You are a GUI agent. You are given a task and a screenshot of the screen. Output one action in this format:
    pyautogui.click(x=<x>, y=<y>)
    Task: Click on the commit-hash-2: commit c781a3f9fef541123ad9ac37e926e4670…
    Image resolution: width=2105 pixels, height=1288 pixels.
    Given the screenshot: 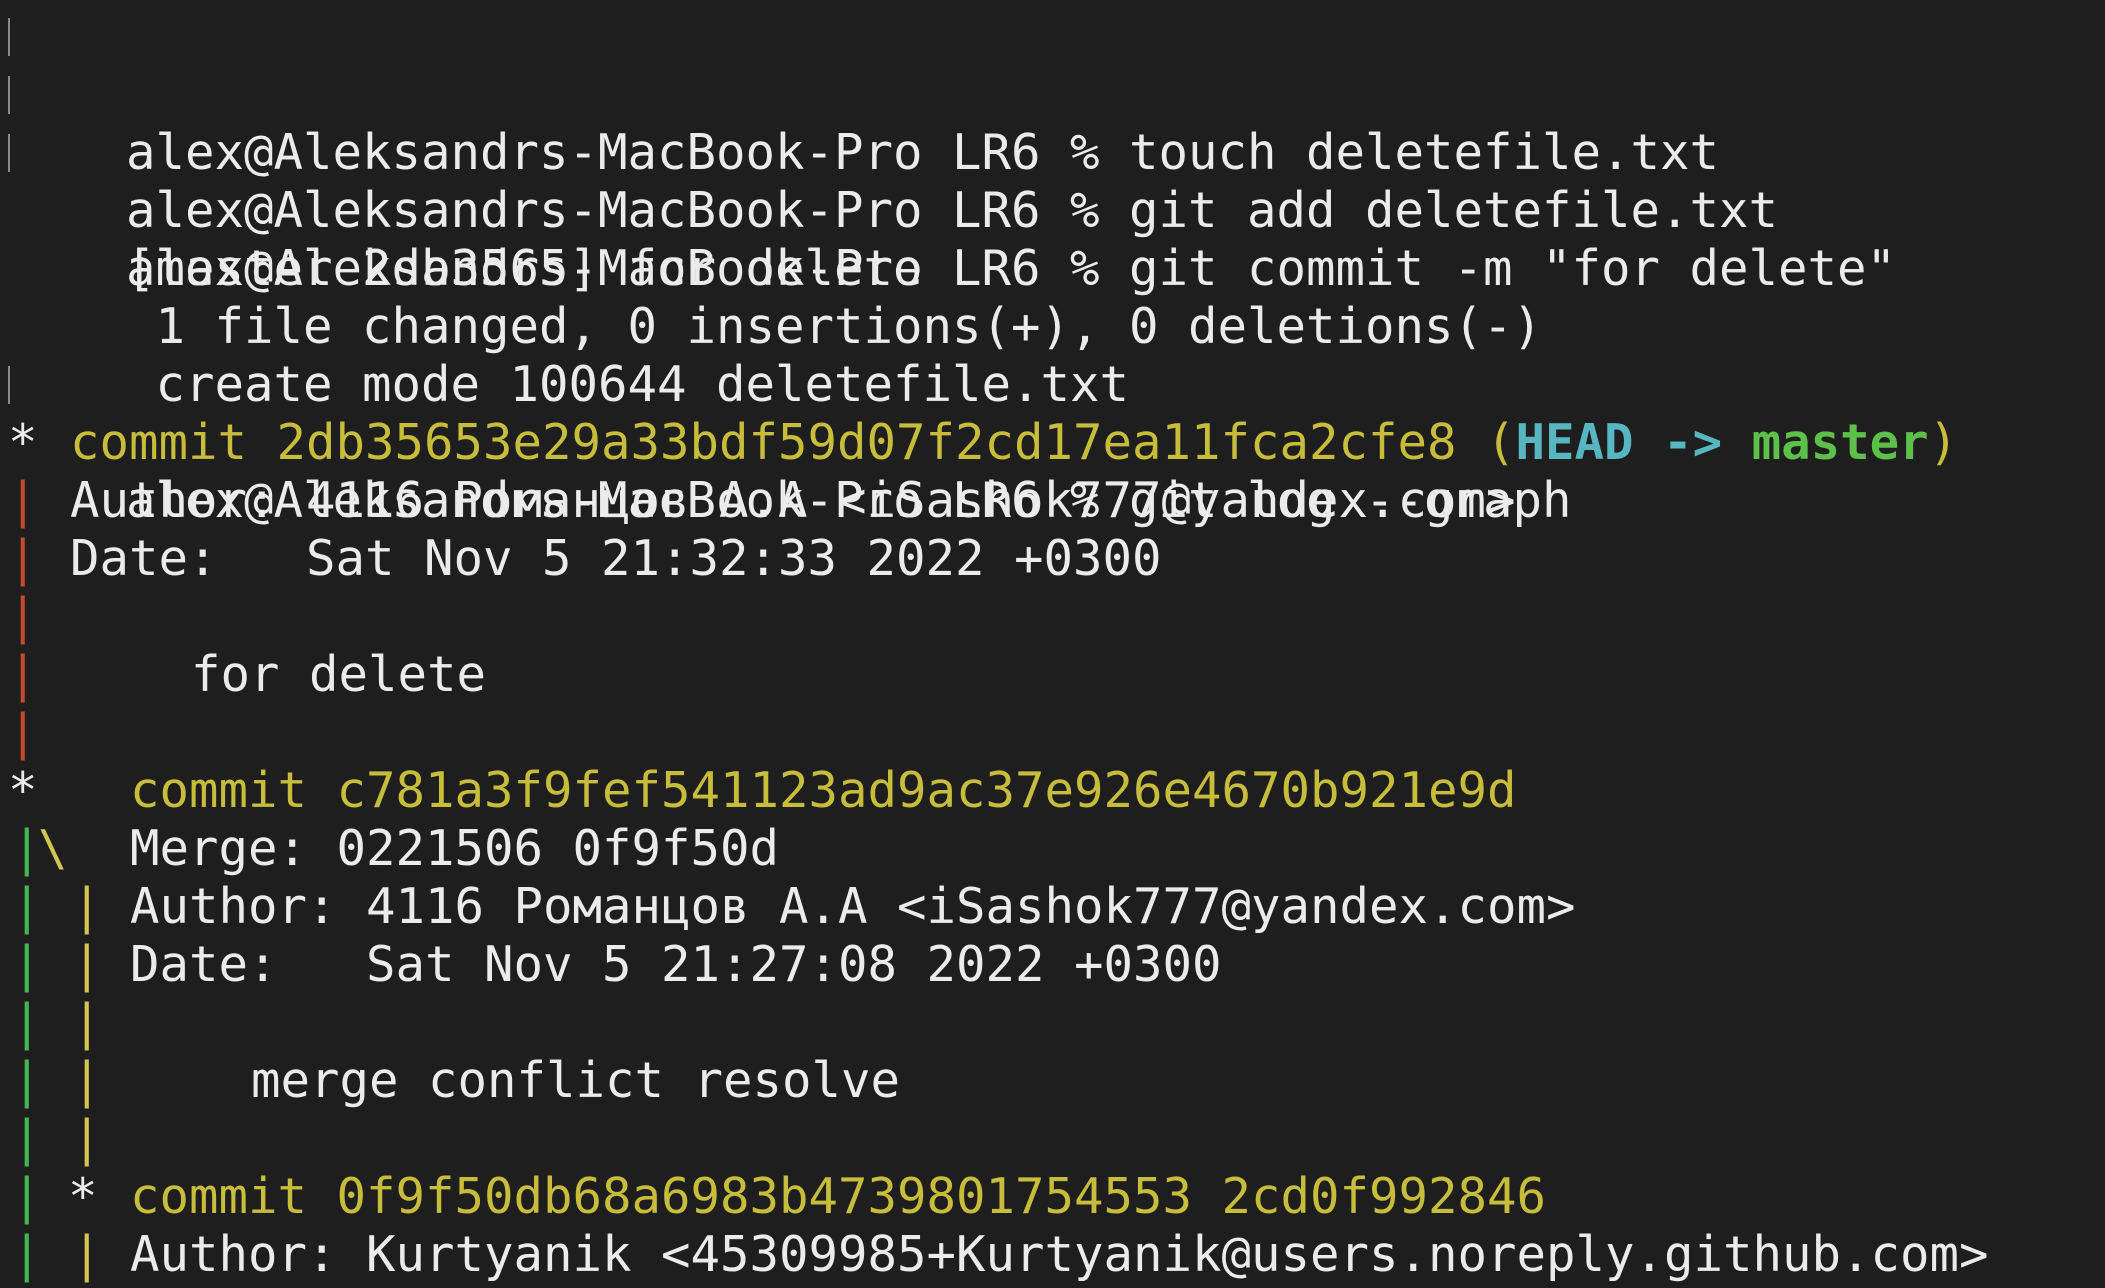 What is the action you would take?
    pyautogui.click(x=823, y=790)
    